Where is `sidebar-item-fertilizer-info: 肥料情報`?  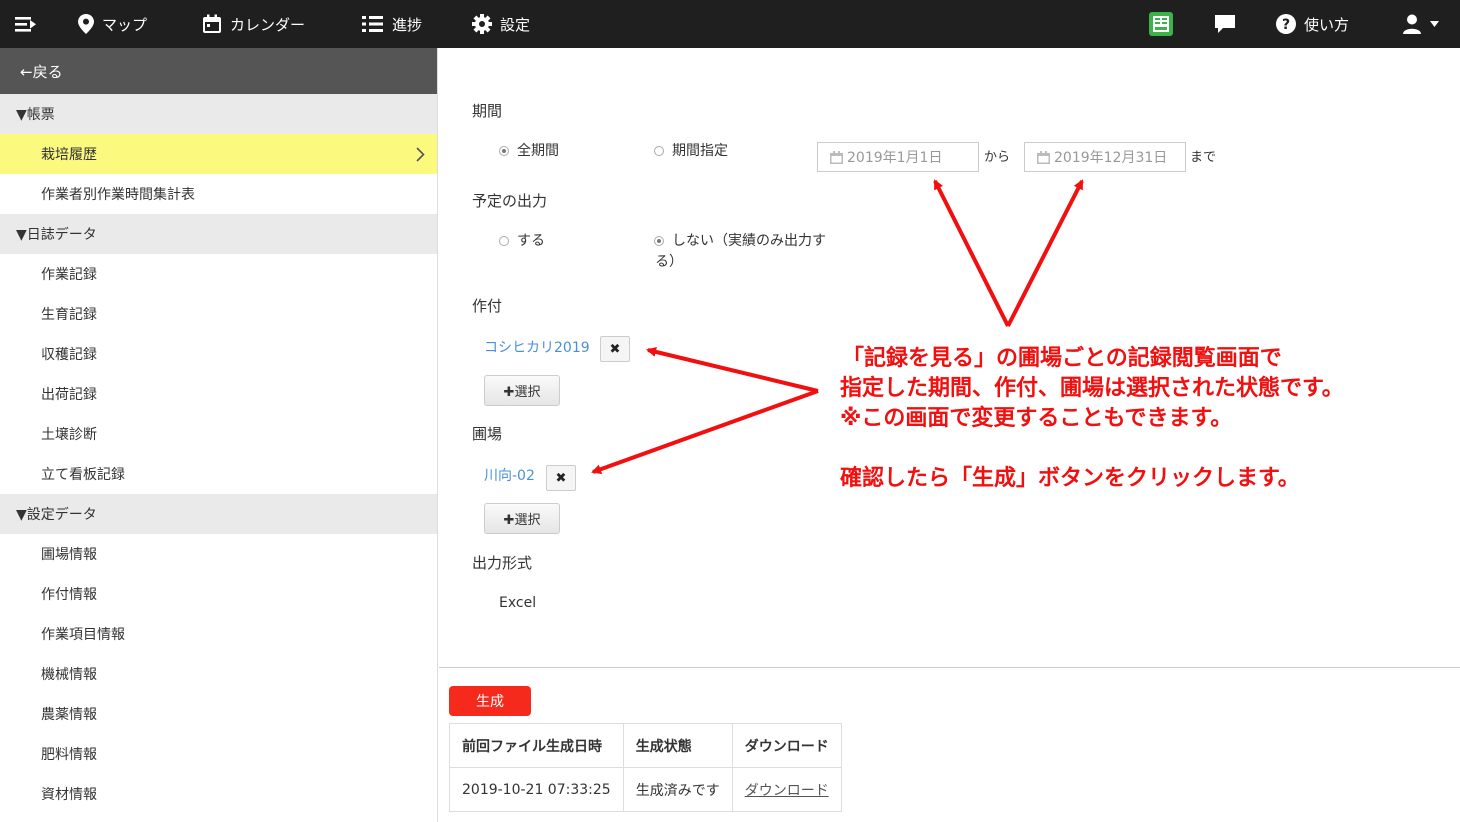 sidebar-item-fertilizer-info: 肥料情報 is located at coordinates (218, 754).